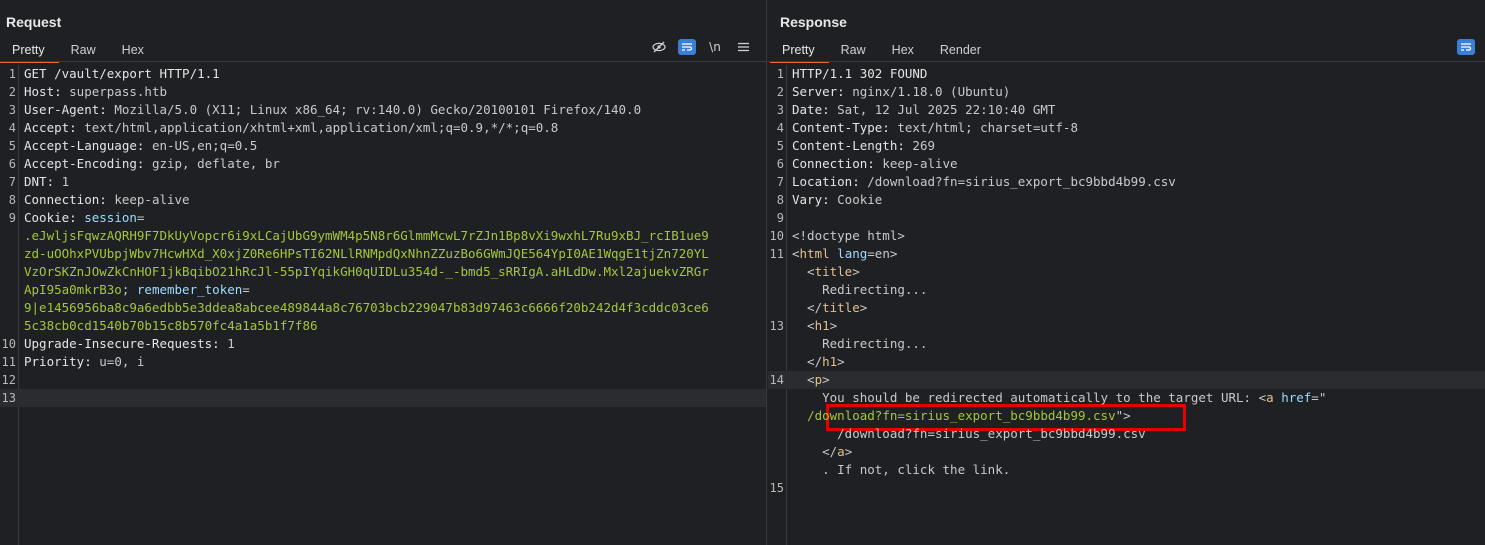 Image resolution: width=1485 pixels, height=545 pixels. Describe the element at coordinates (1136, 254) in the screenshot. I see `code-text: <html lang=en>` at that location.